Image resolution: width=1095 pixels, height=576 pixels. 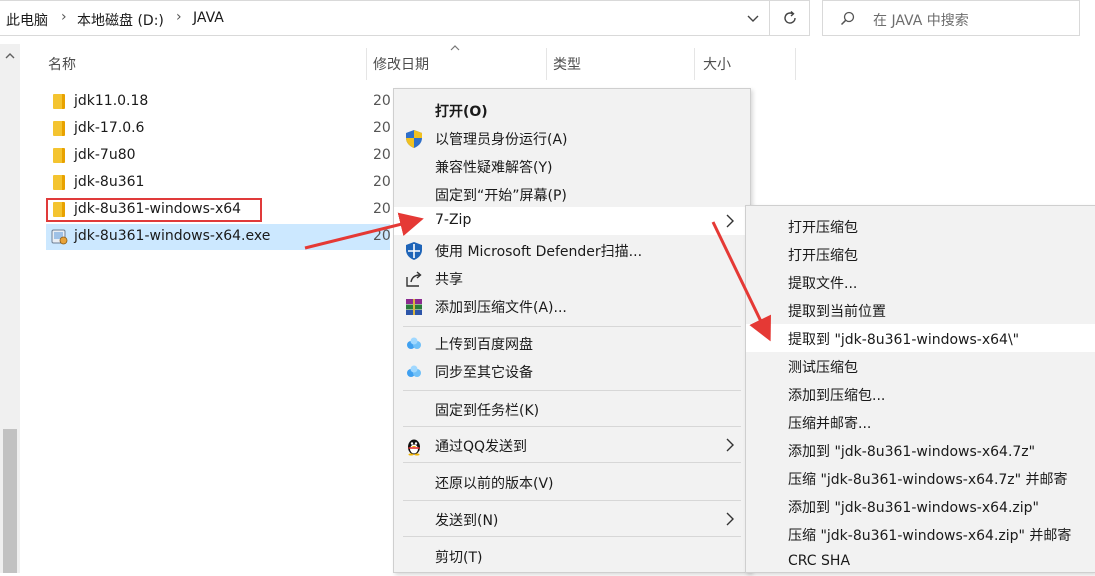 I want to click on search-input: 在 JAVA 中搜索, so click(x=951, y=18).